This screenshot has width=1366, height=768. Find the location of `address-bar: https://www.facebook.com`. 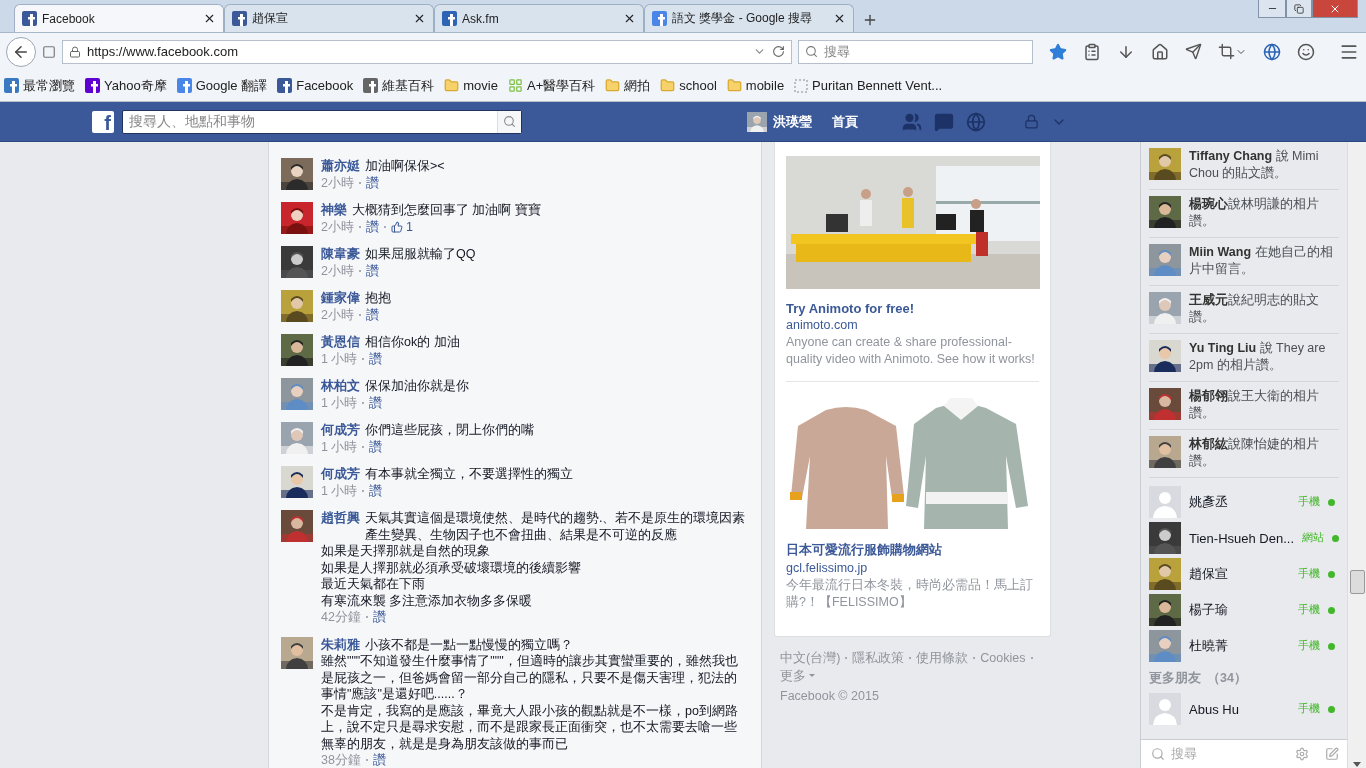

address-bar: https://www.facebook.com is located at coordinates (427, 51).